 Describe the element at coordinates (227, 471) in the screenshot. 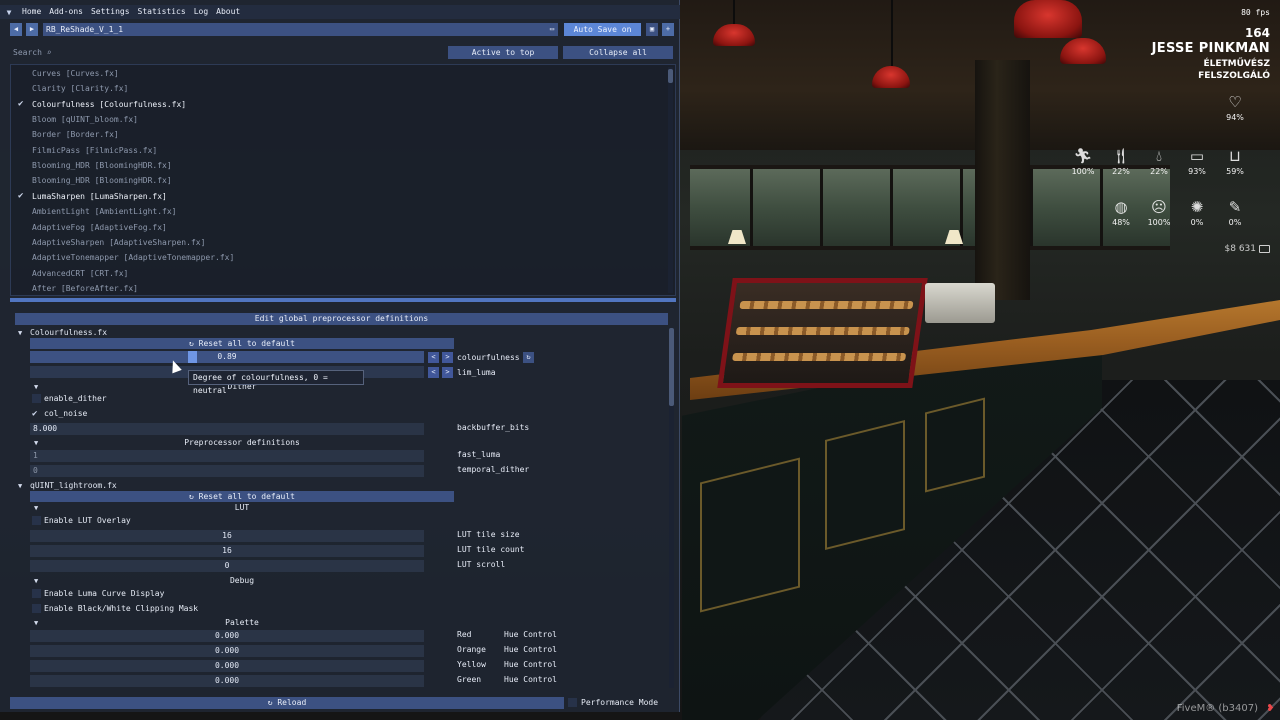

I see `temporal-dither-input: 0` at that location.